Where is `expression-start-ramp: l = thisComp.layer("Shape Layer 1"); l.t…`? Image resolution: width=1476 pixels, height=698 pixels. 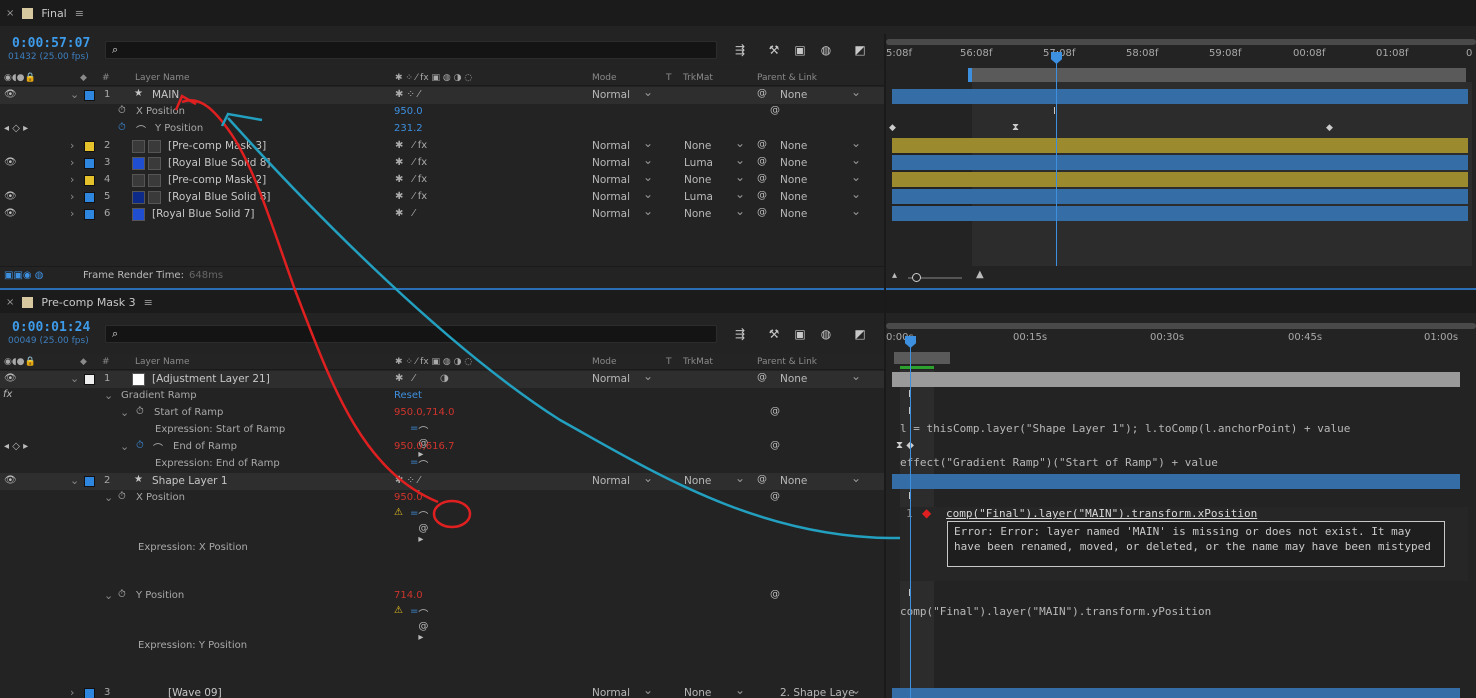
expression-start-ramp: l = thisComp.layer("Shape Layer 1"); l.t… is located at coordinates (1125, 428).